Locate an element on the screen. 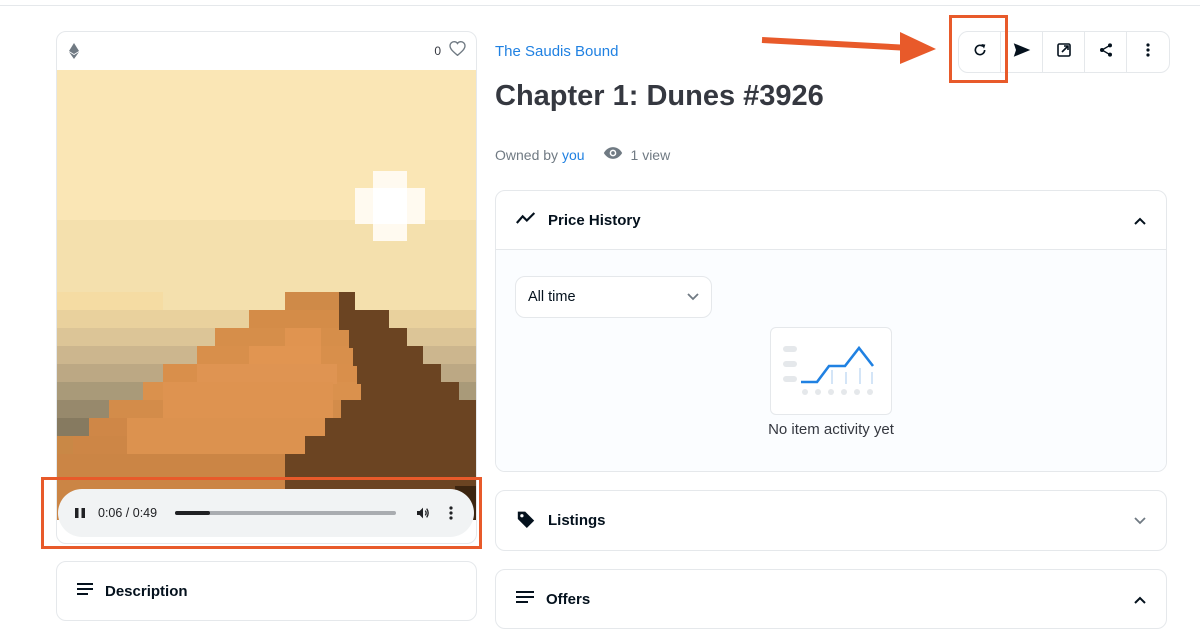  favorite-count: 0 is located at coordinates (437, 51).